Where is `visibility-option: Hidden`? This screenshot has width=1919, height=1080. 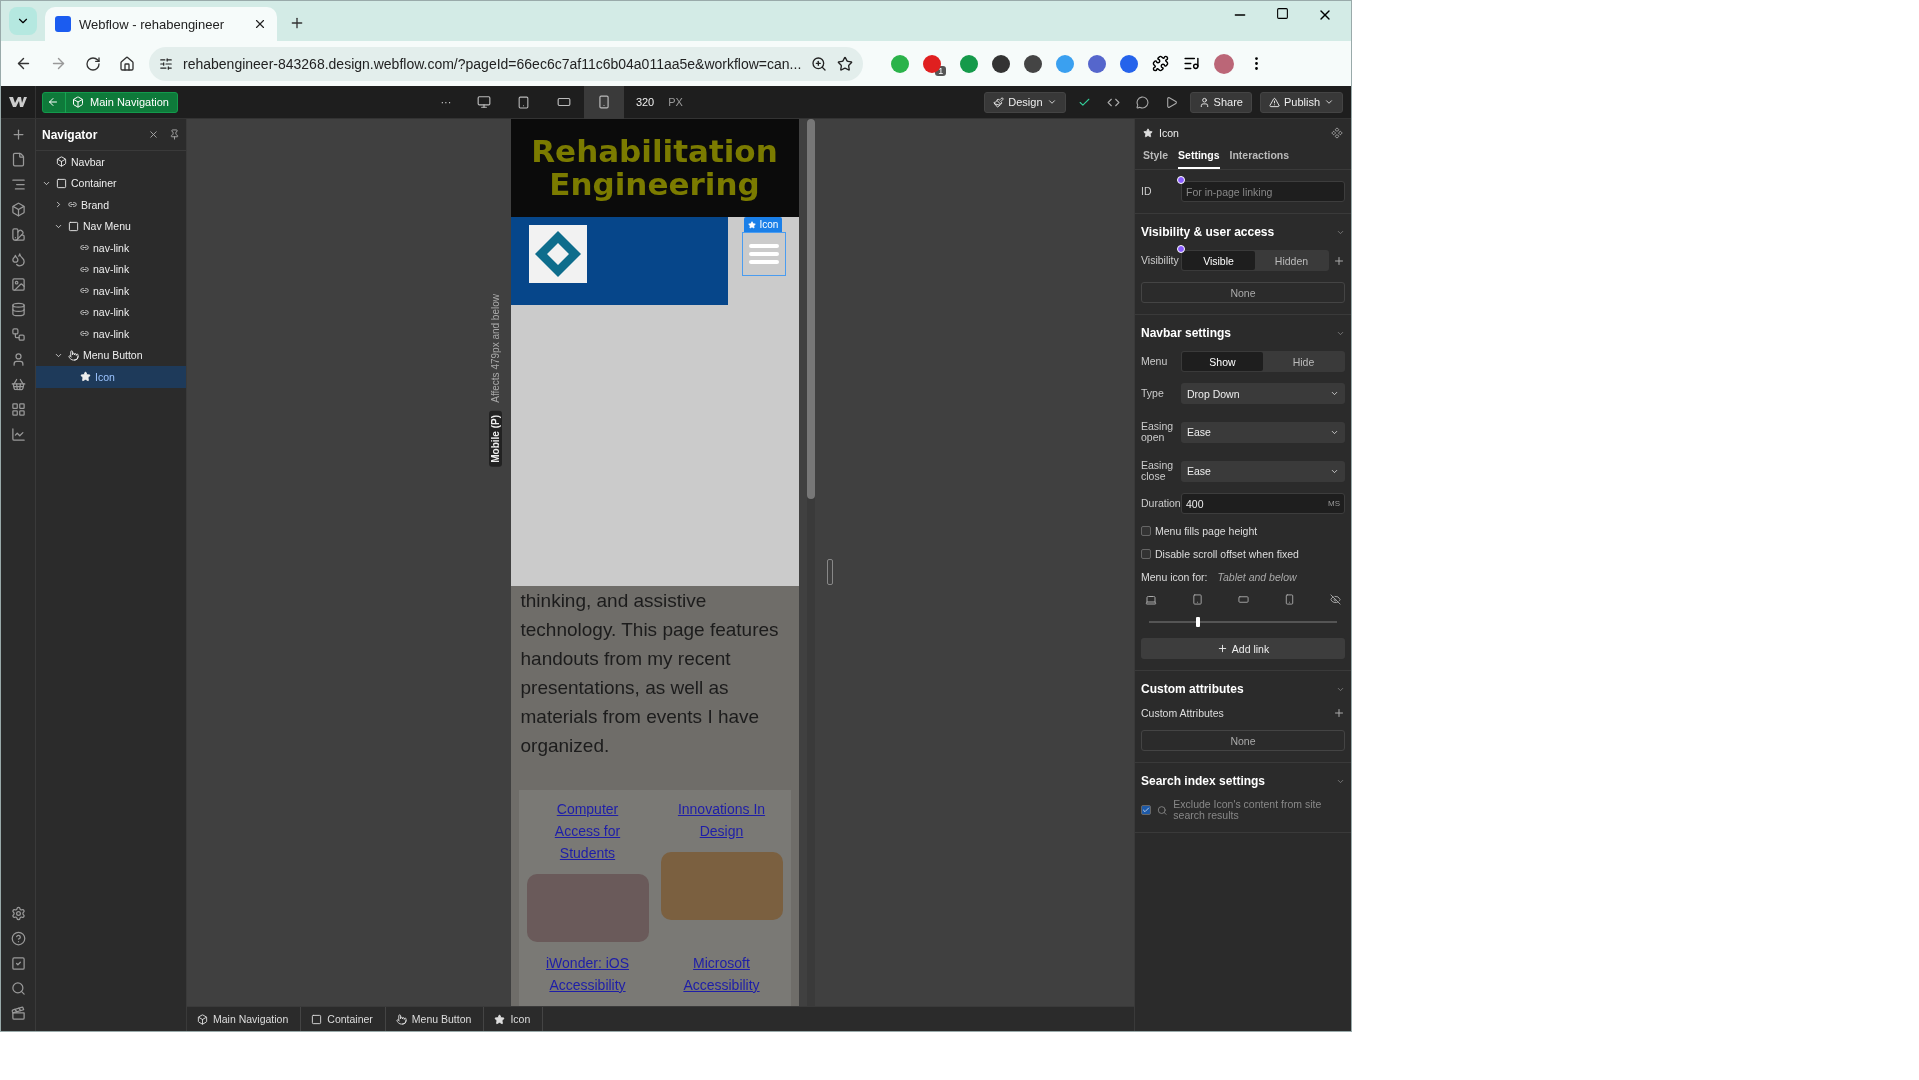 visibility-option: Hidden is located at coordinates (1291, 260).